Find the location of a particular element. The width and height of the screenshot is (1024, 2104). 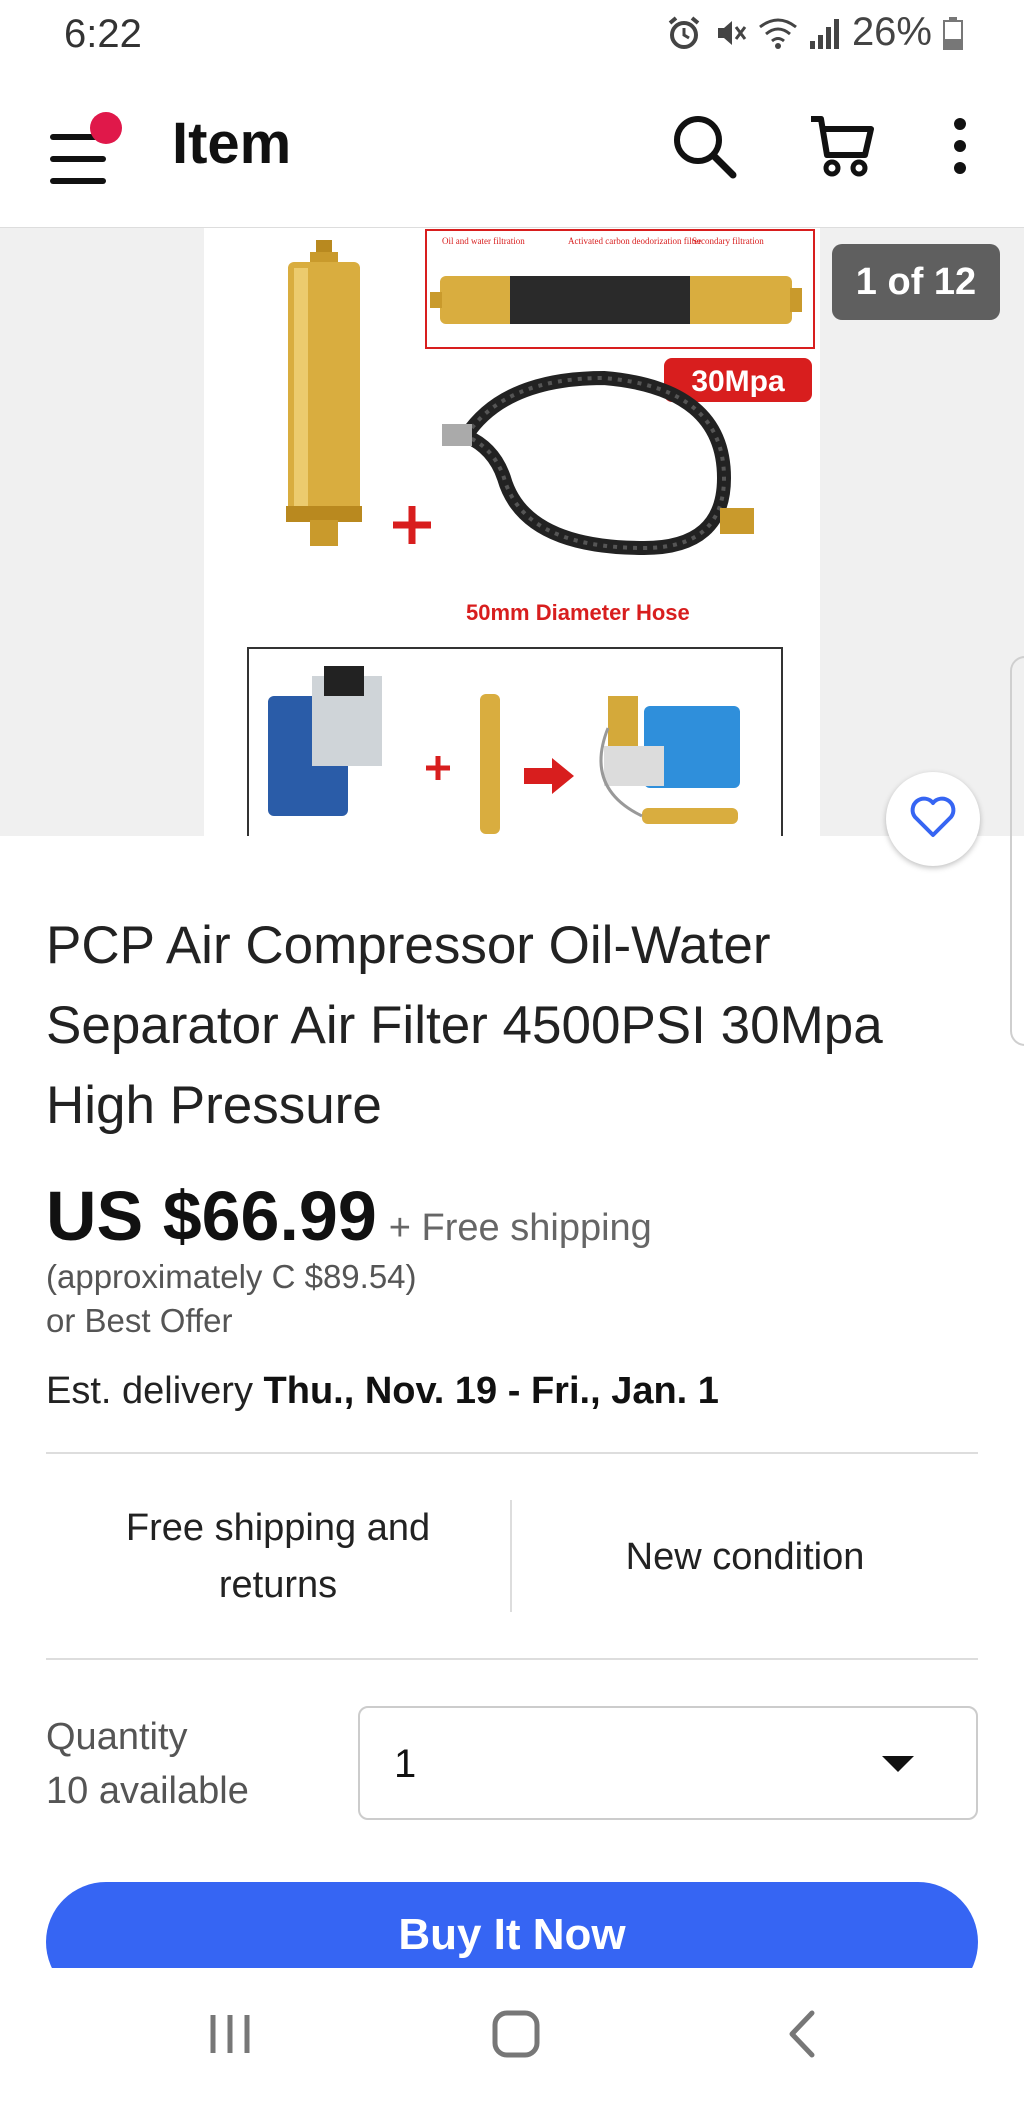

shipping-note: + Free shipping is located at coordinates (520, 1228).